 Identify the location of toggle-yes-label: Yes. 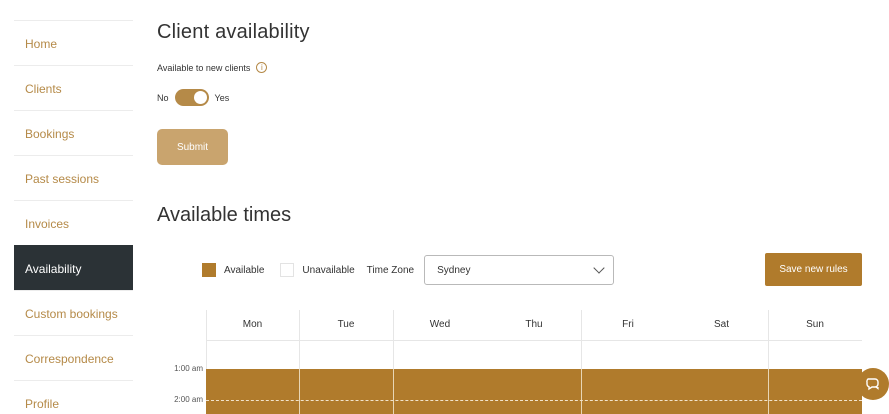
(222, 97).